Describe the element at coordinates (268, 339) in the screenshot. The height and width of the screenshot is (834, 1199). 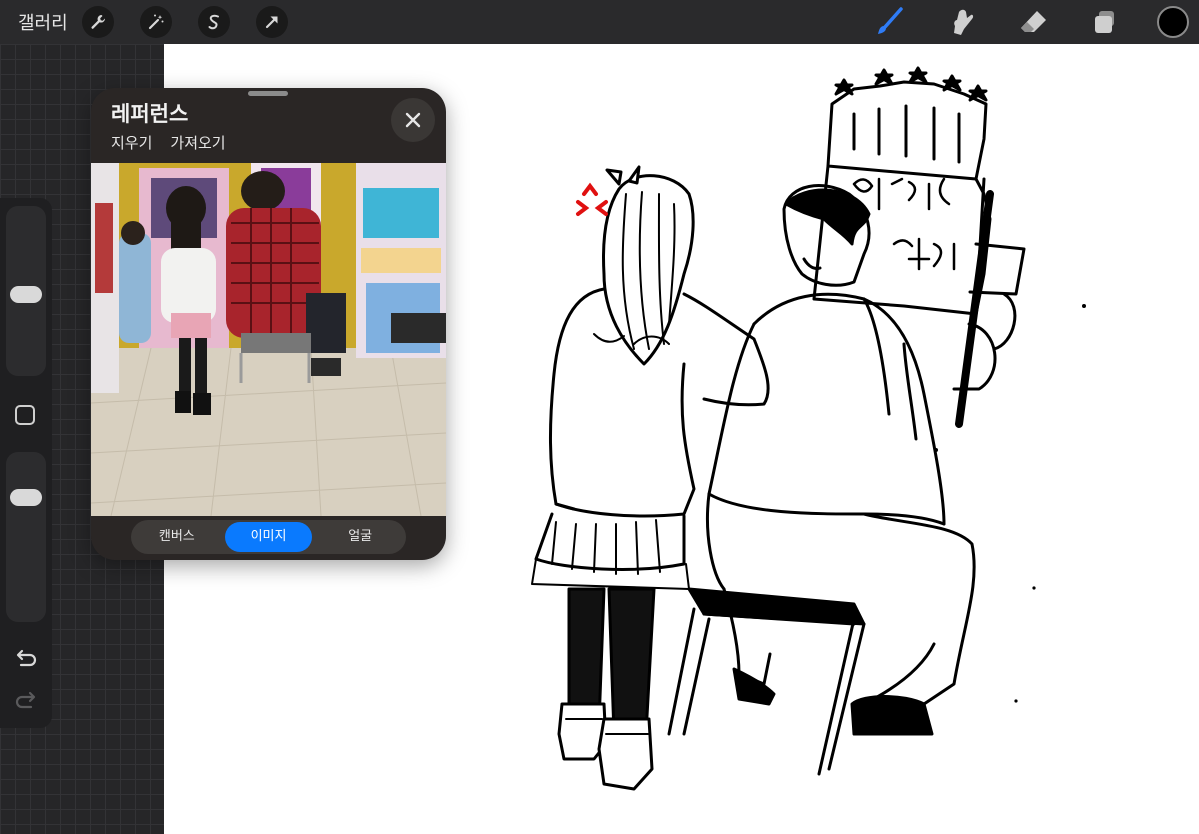
I see `reference-photo` at that location.